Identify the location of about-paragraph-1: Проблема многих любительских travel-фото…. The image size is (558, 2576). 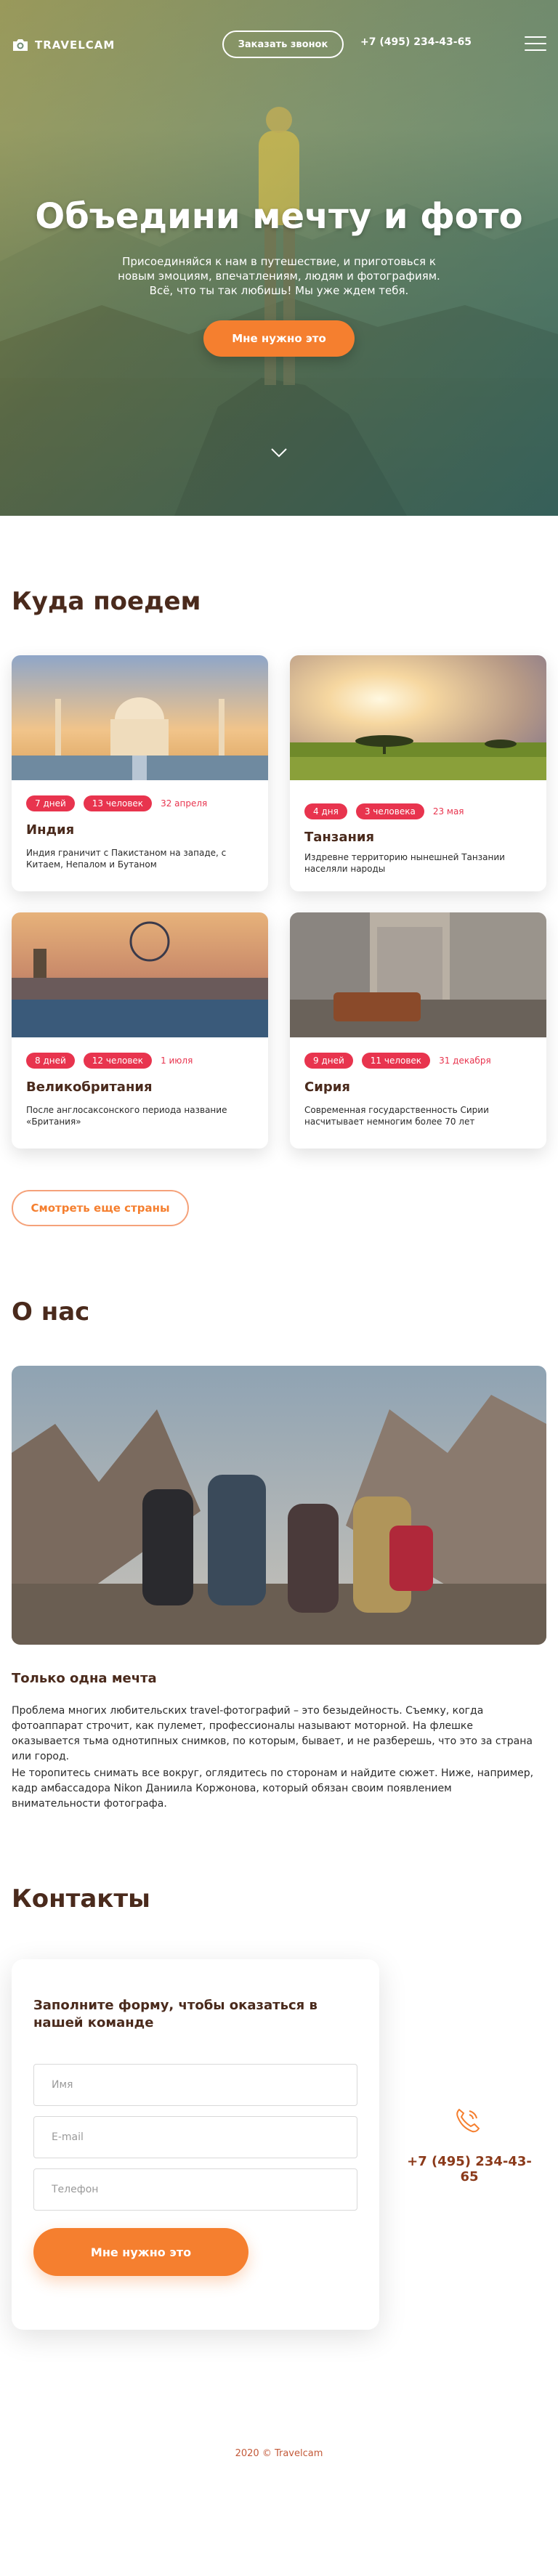
(272, 1733).